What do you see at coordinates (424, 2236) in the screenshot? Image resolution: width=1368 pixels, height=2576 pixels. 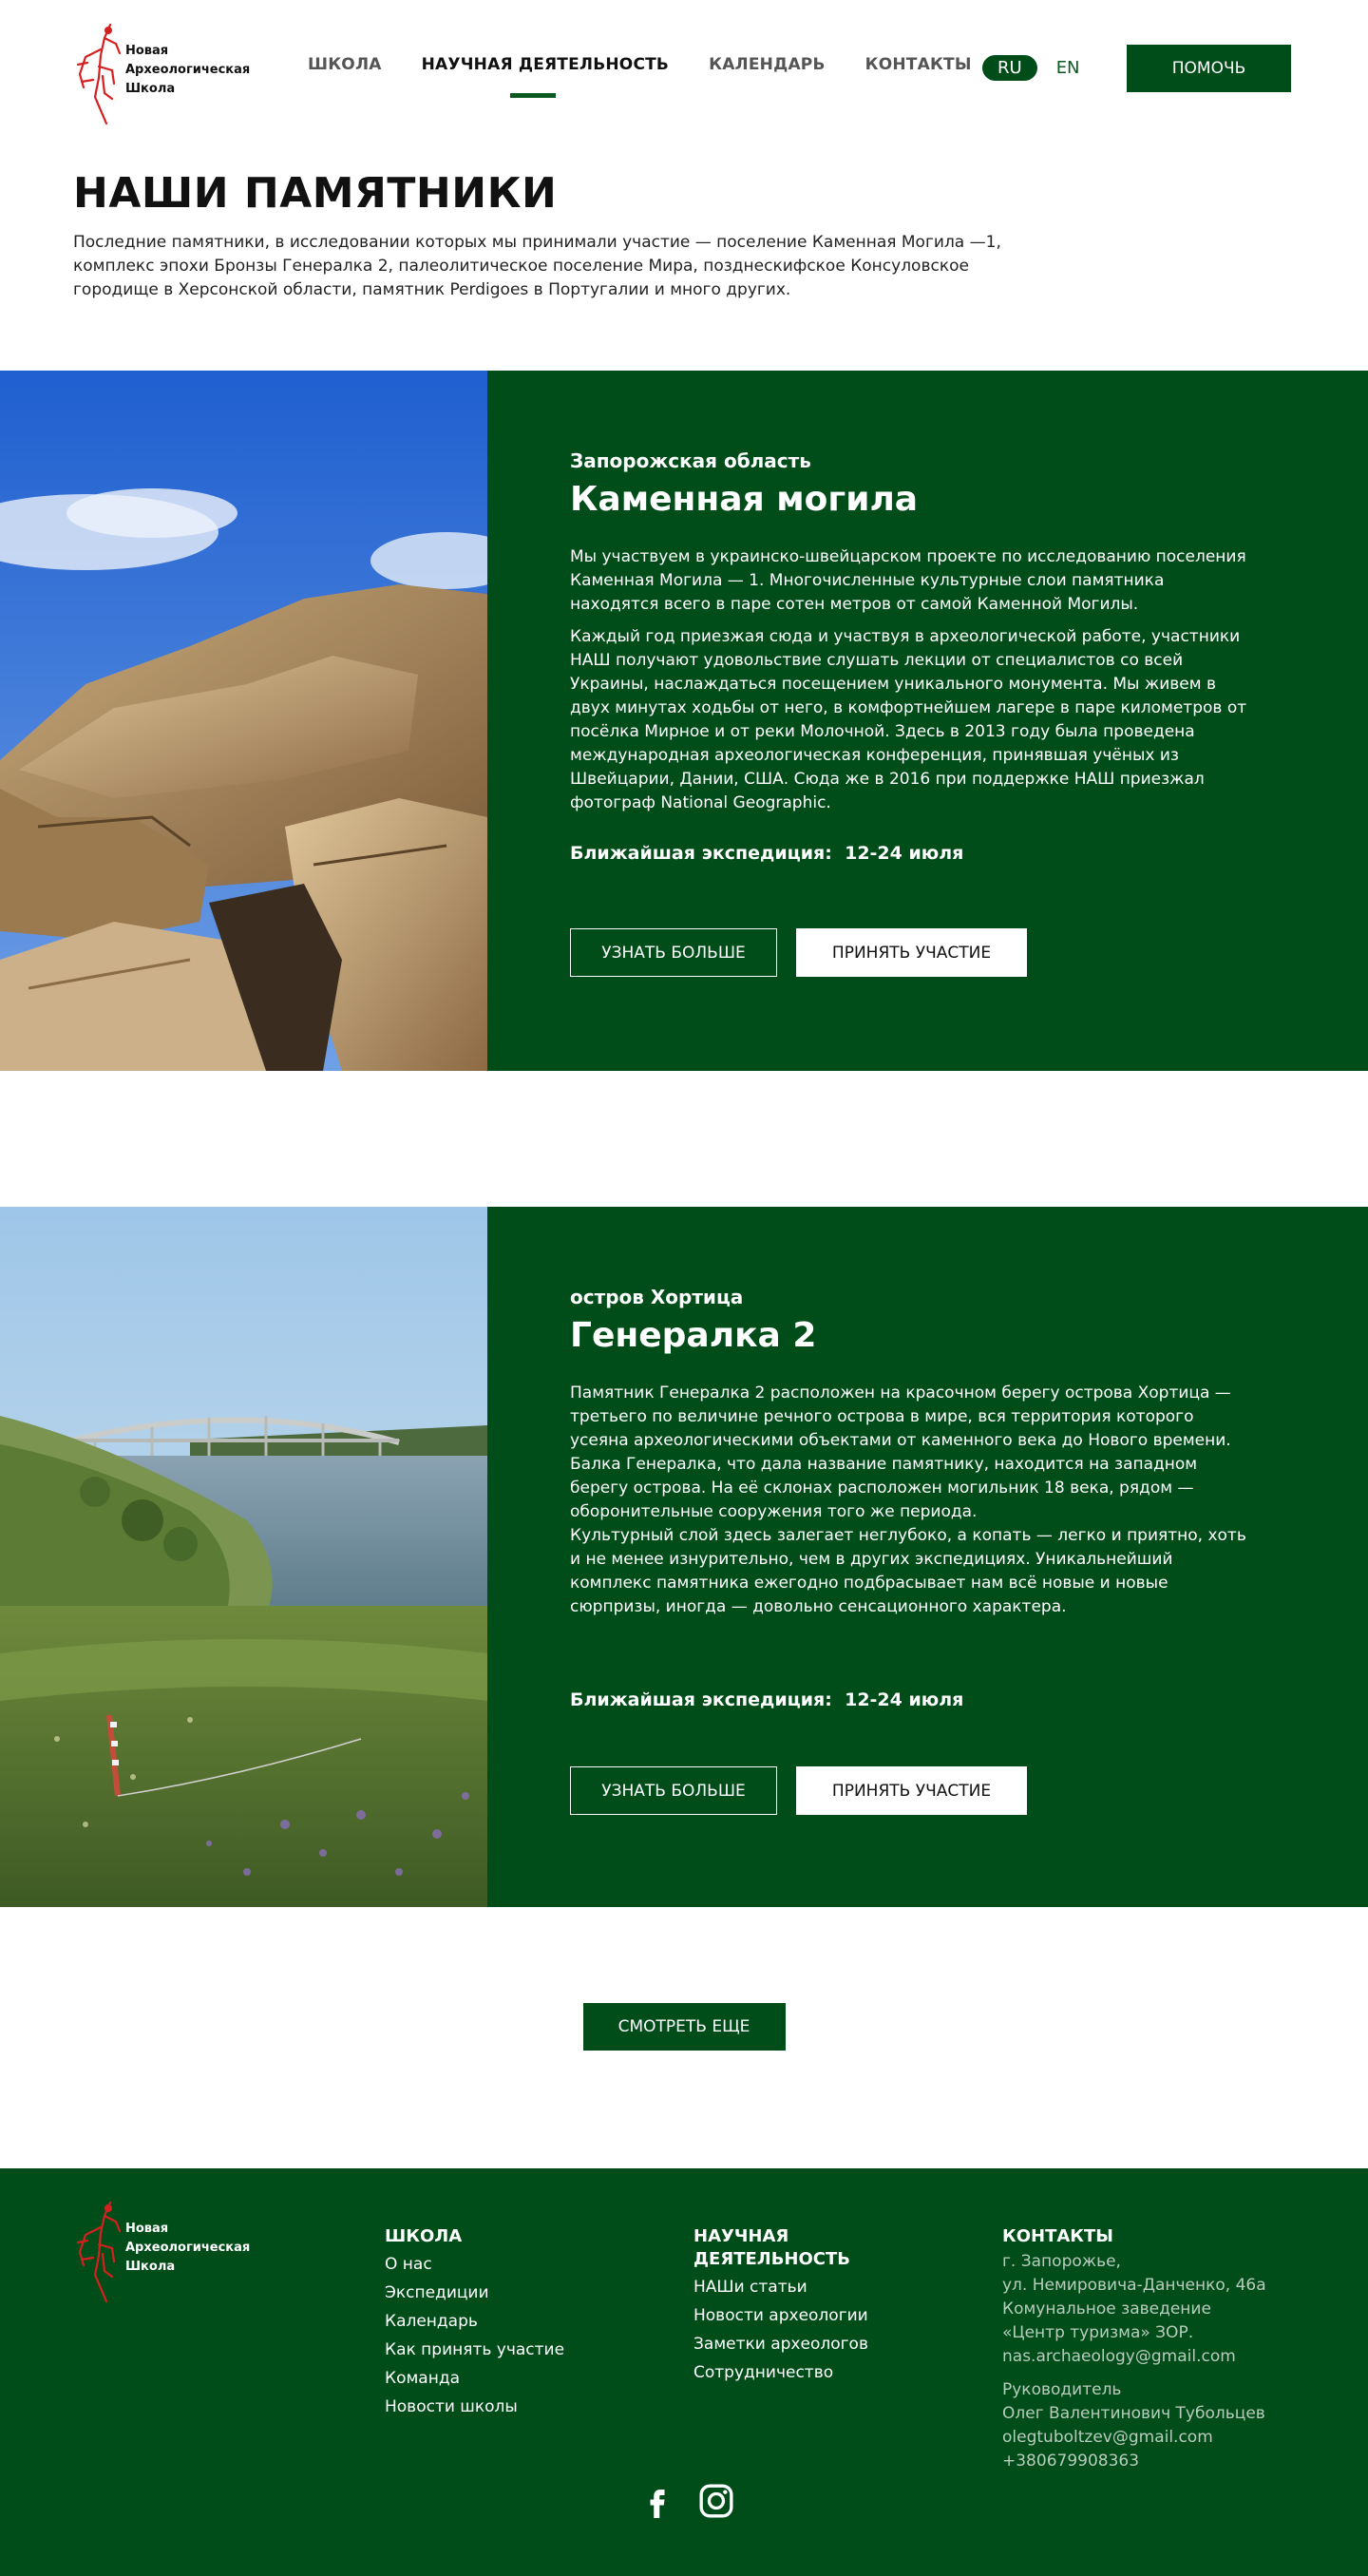 I see `footer-school-title: ШКОЛА` at bounding box center [424, 2236].